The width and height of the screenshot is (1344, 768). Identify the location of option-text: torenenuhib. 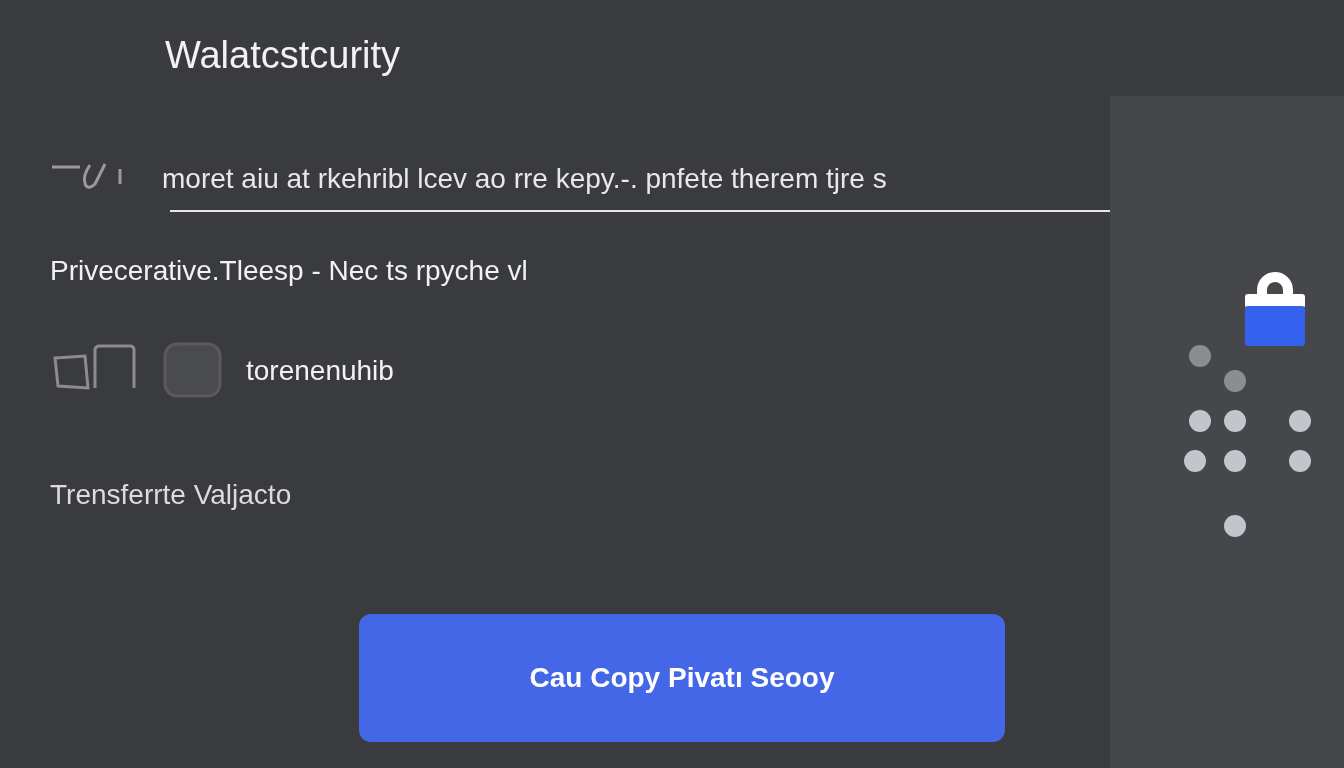
(320, 371).